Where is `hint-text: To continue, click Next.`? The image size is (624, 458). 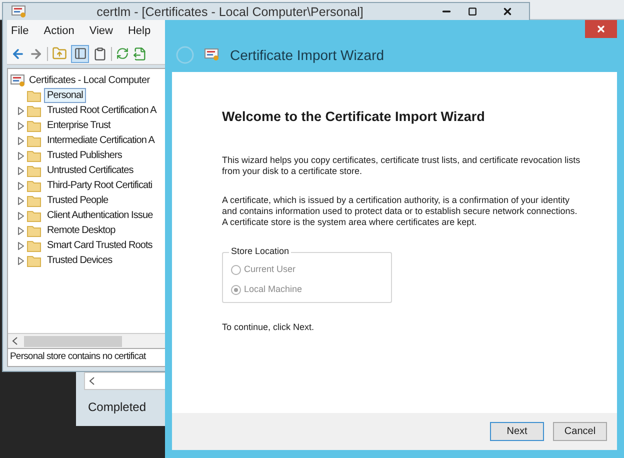 hint-text: To continue, click Next. is located at coordinates (269, 327).